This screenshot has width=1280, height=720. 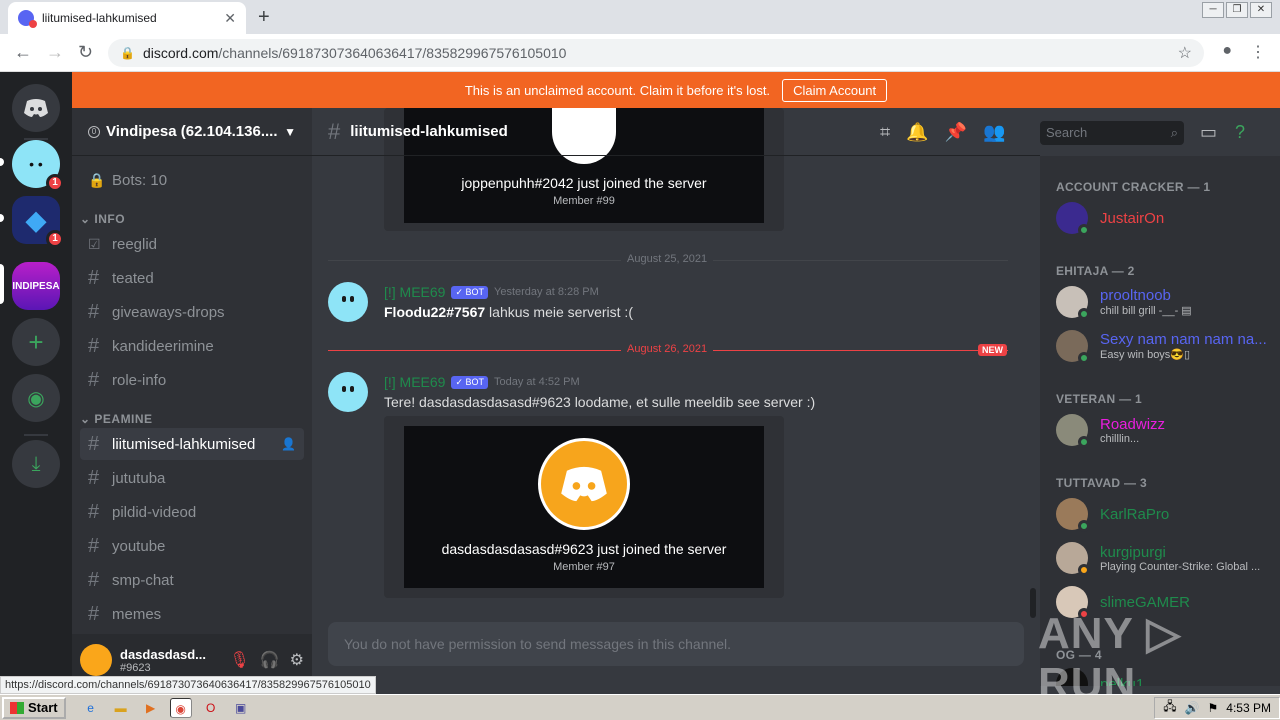 What do you see at coordinates (23, 52) in the screenshot?
I see `back-icon: ←` at bounding box center [23, 52].